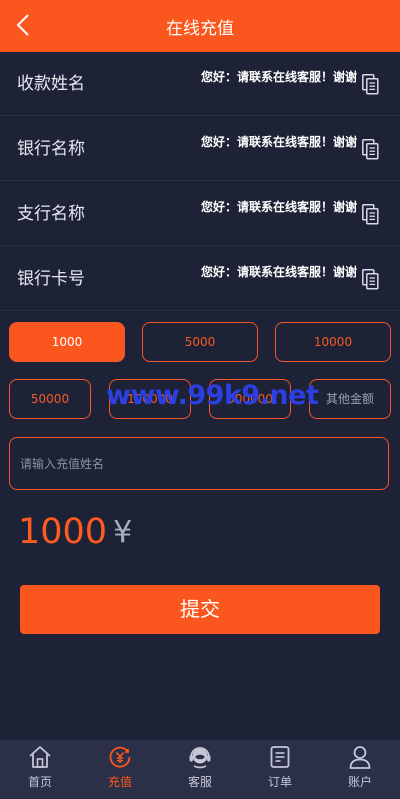  What do you see at coordinates (333, 342) in the screenshot?
I see `amount-option-button: 10000` at bounding box center [333, 342].